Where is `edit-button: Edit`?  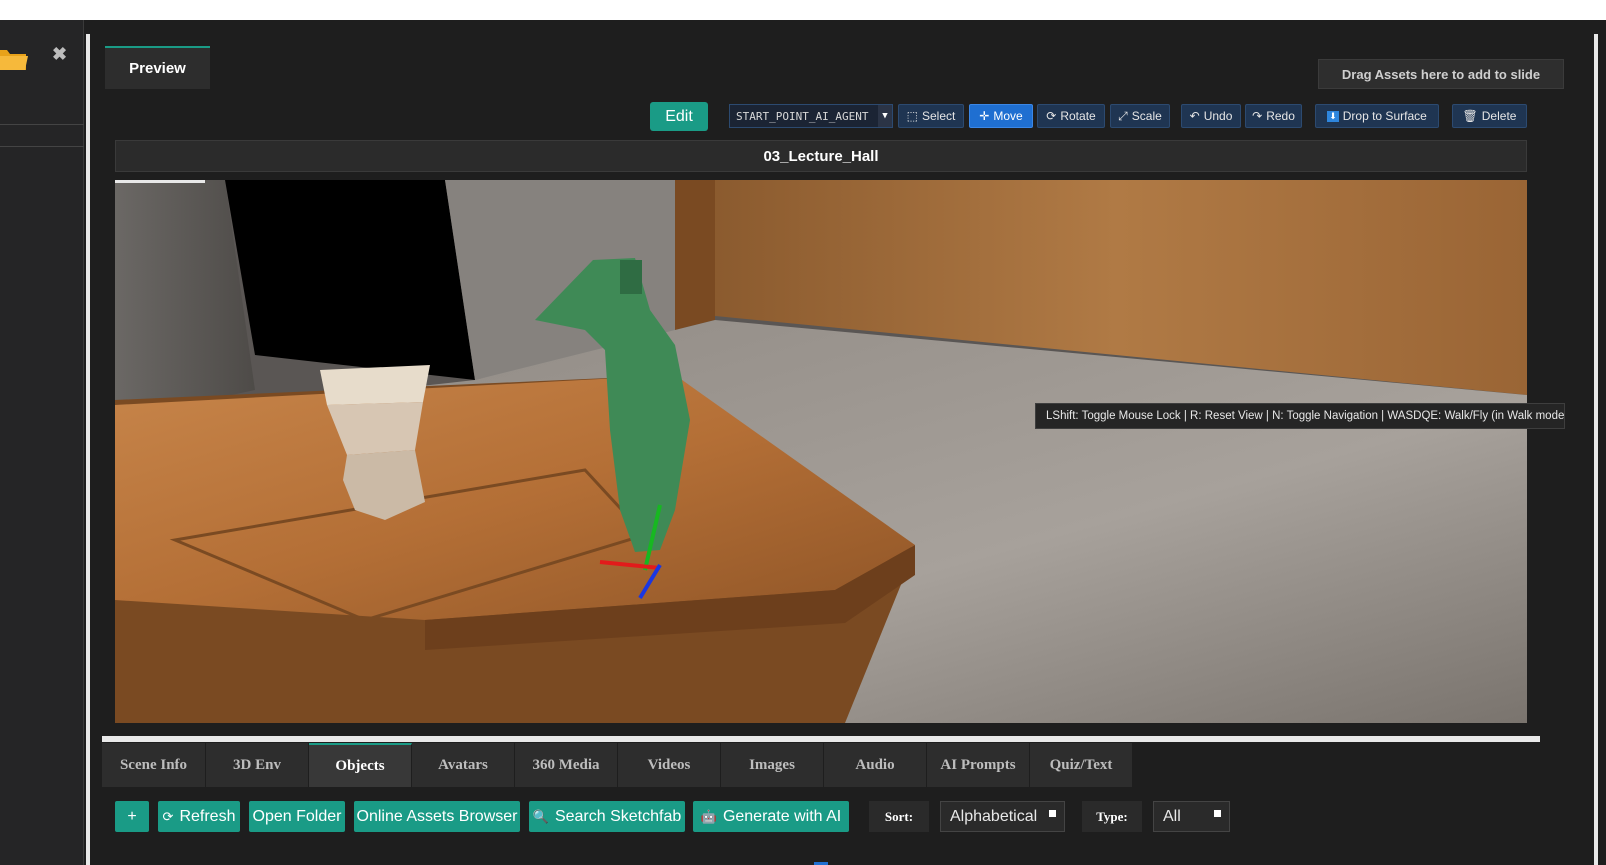 edit-button: Edit is located at coordinates (679, 116).